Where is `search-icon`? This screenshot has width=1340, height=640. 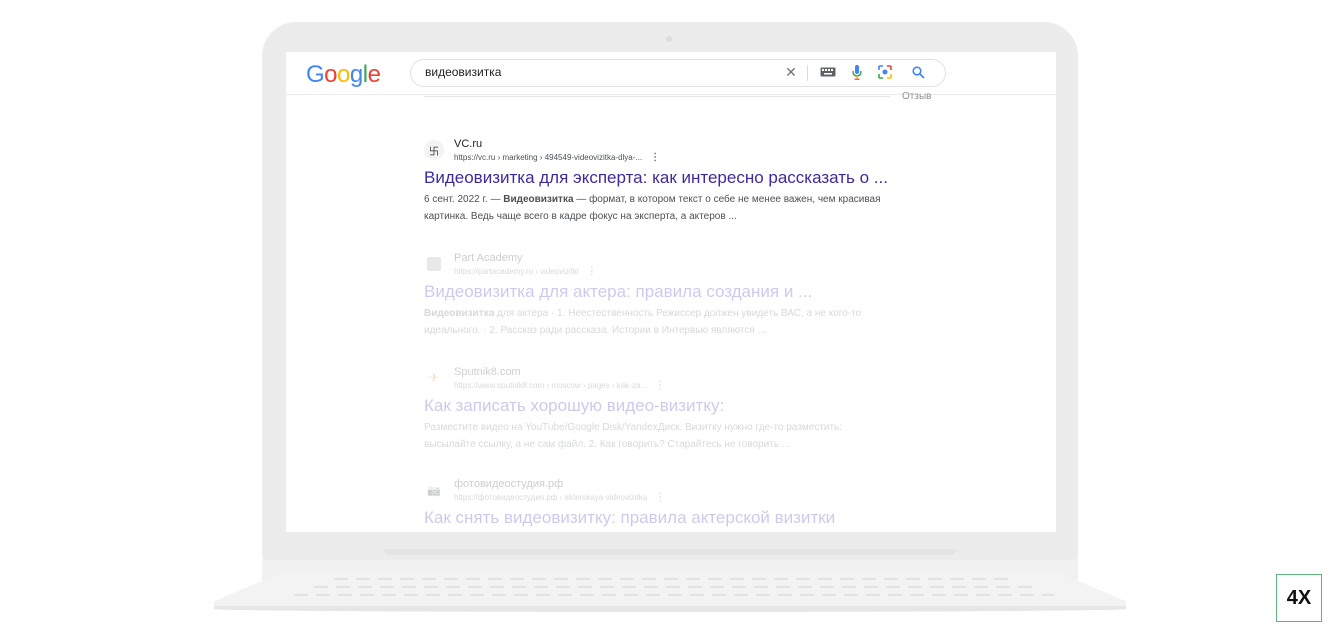 search-icon is located at coordinates (918, 72).